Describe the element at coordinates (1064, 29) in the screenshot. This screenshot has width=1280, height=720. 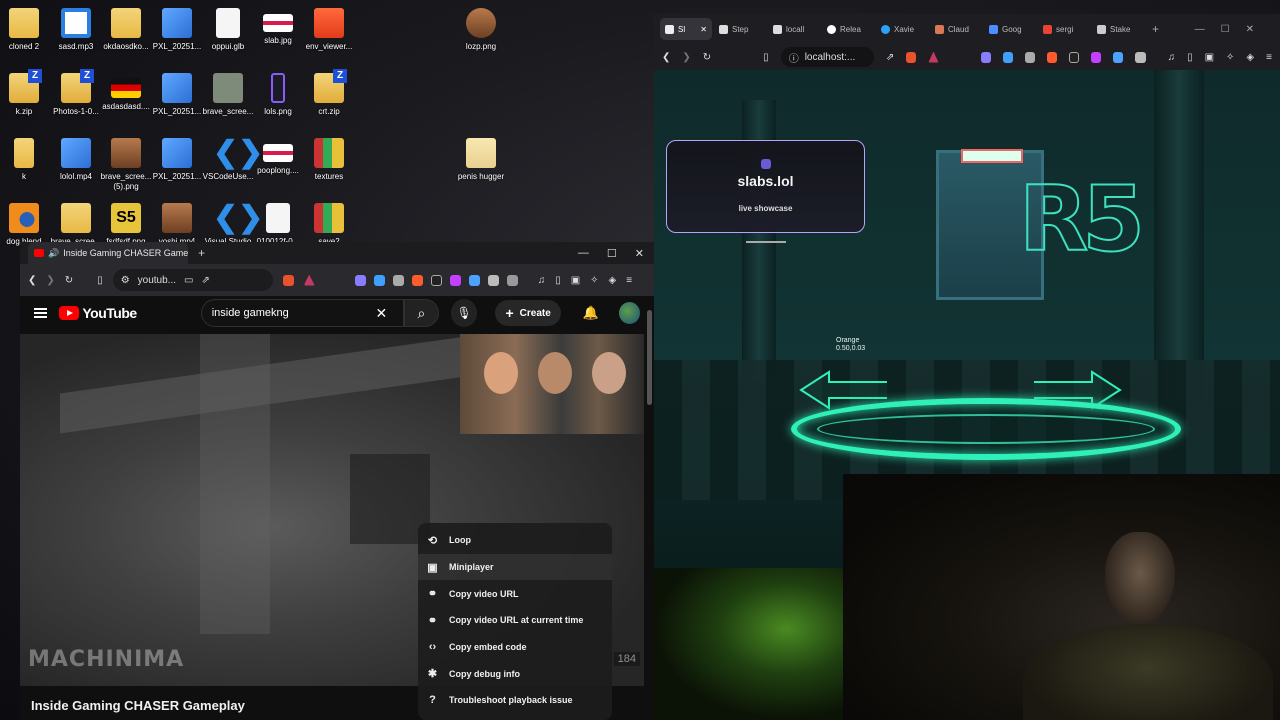
I see `tab-sergio: sergi` at that location.